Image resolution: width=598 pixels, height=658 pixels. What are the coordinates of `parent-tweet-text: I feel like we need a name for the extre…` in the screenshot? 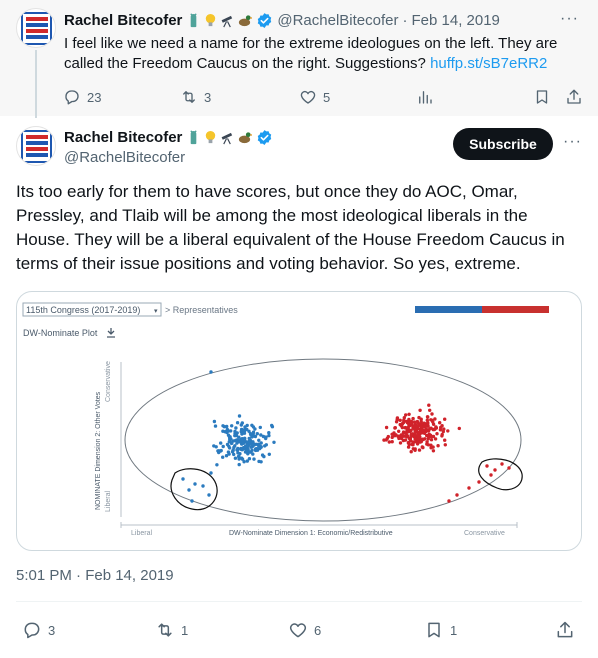 It's located at (324, 54).